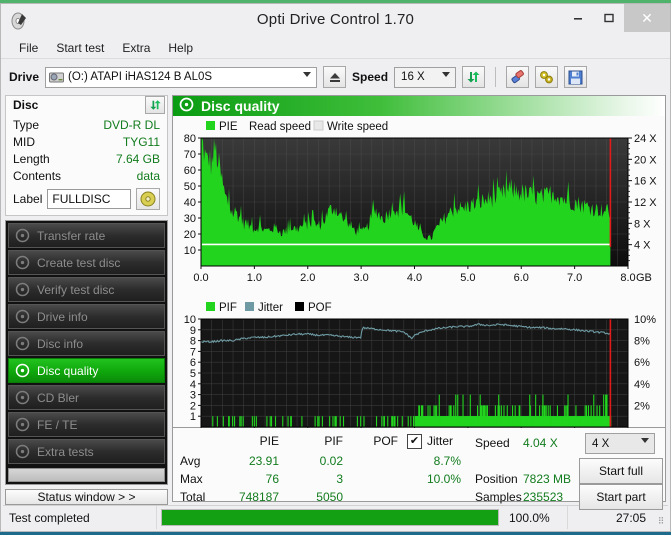  Describe the element at coordinates (447, 461) in the screenshot. I see `jitter-avg-value: 8.7%` at that location.